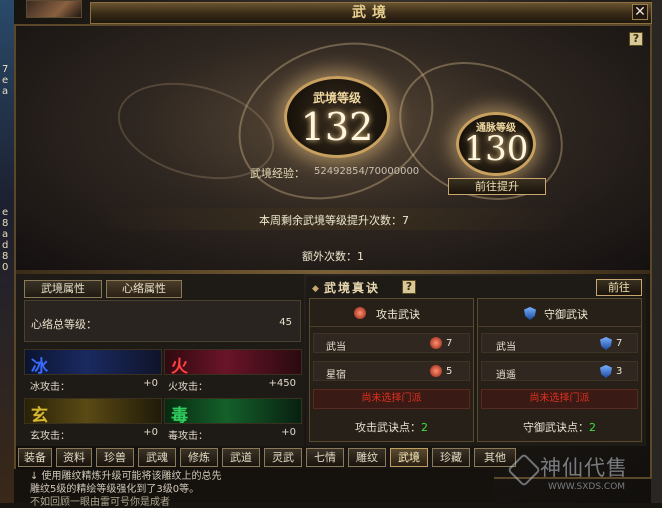  What do you see at coordinates (35, 457) in the screenshot?
I see `tab-equipment: 装备` at bounding box center [35, 457].